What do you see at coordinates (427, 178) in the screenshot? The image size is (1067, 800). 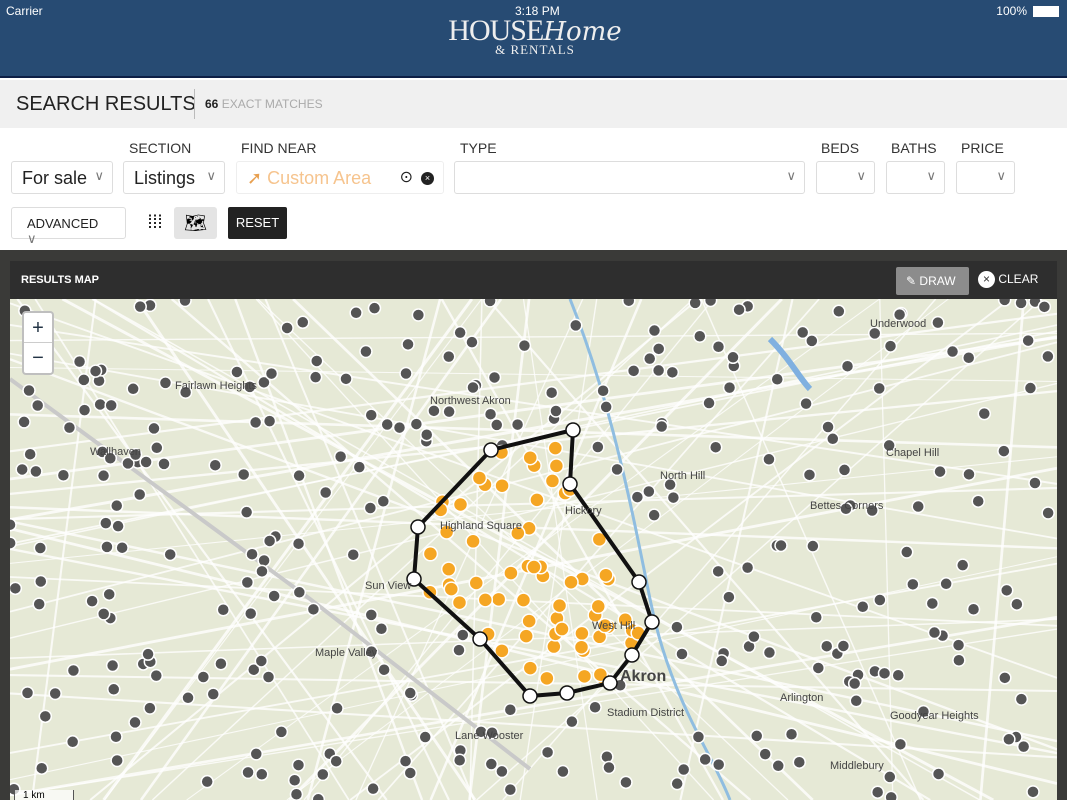 I see `clear-location-icon: ×` at bounding box center [427, 178].